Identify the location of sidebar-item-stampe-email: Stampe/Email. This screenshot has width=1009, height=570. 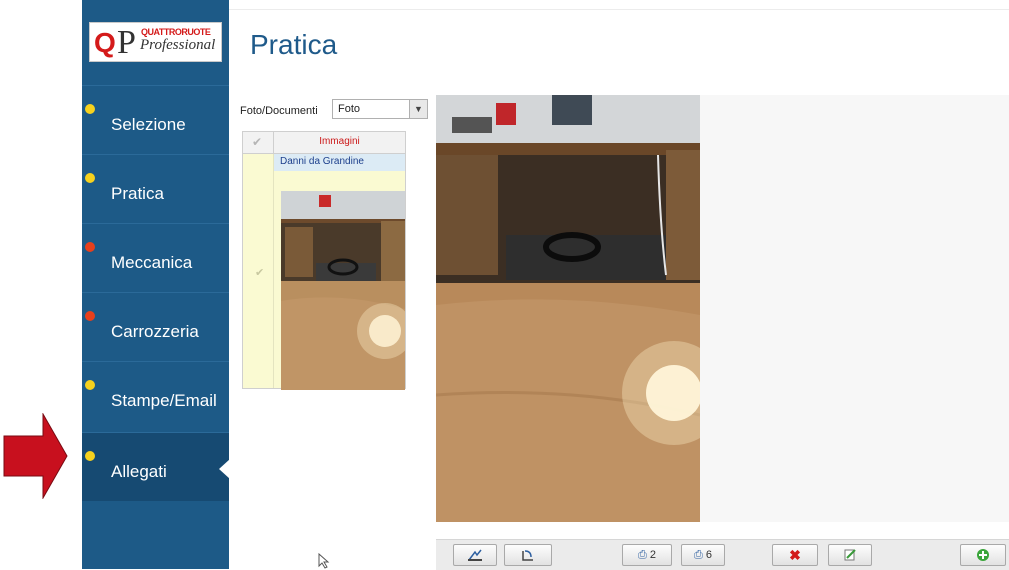
(155, 395).